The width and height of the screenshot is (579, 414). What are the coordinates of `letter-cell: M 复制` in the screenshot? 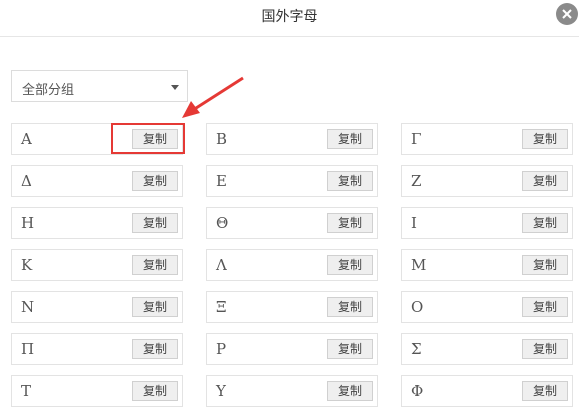 It's located at (487, 265).